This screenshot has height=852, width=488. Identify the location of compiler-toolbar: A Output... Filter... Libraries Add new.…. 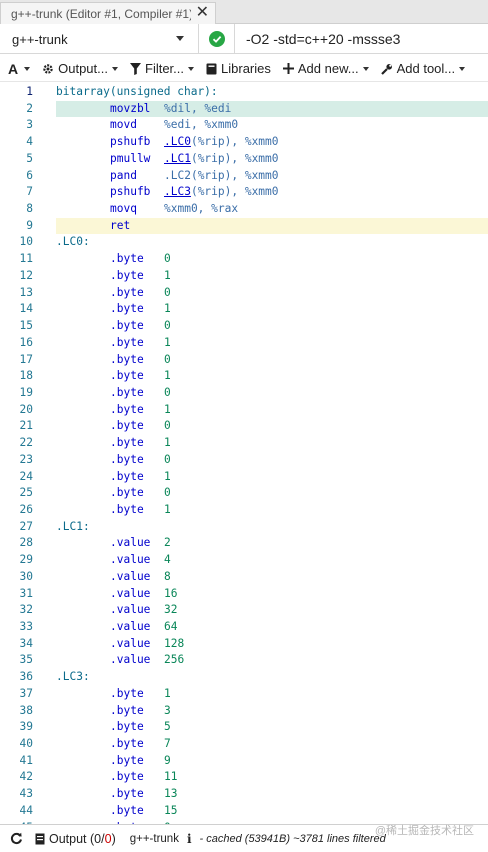
(244, 69).